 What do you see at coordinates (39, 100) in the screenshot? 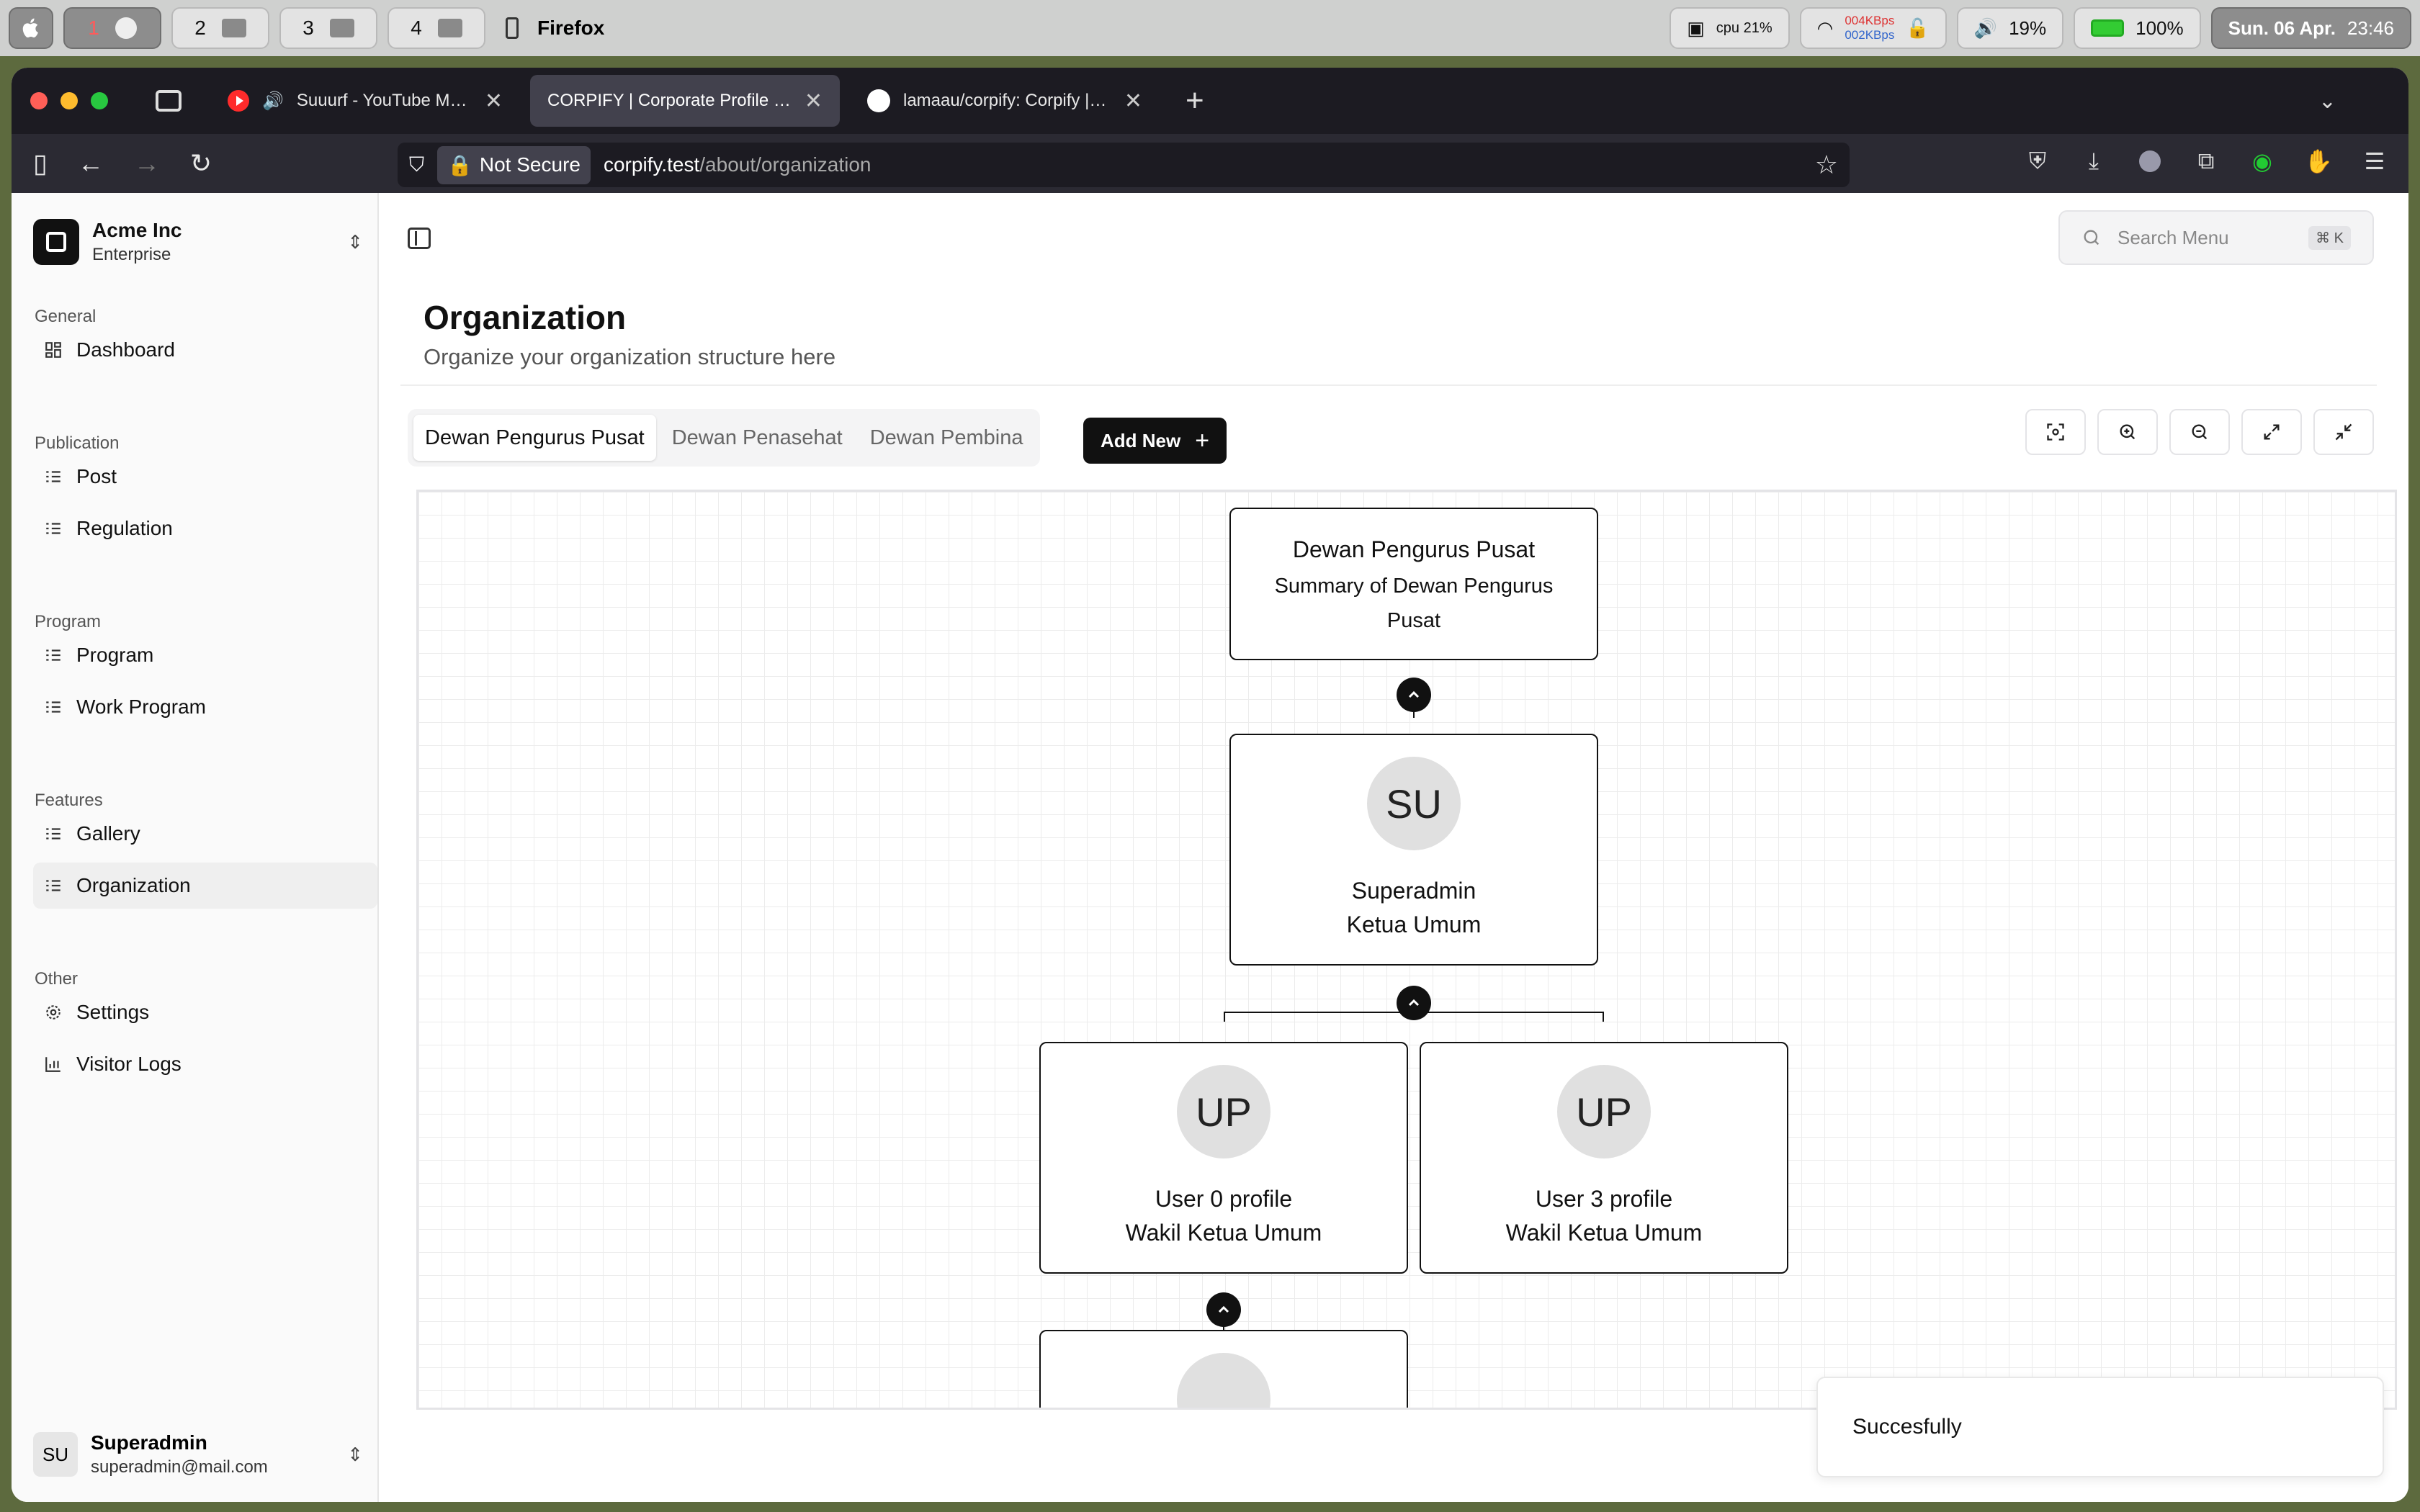
I see `close-window-button` at bounding box center [39, 100].